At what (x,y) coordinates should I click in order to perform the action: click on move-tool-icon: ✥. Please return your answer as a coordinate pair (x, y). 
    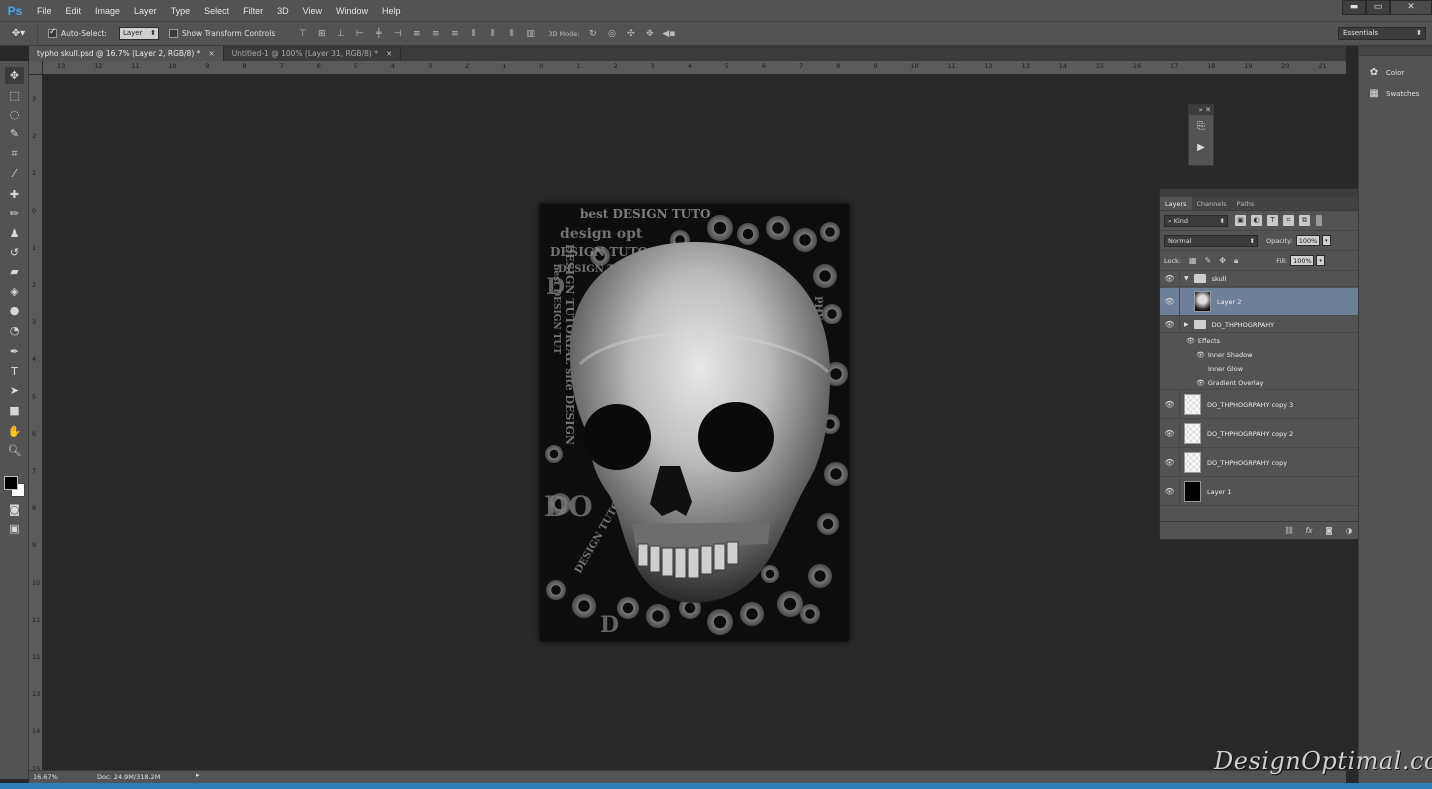
    Looking at the image, I should click on (14, 75).